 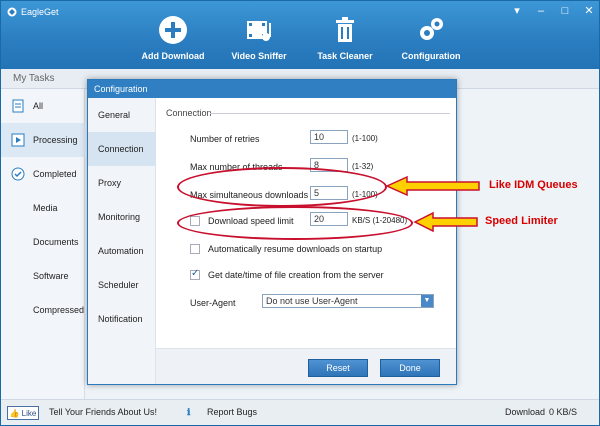 What do you see at coordinates (295, 223) in the screenshot?
I see `speed-highlight-ellipse` at bounding box center [295, 223].